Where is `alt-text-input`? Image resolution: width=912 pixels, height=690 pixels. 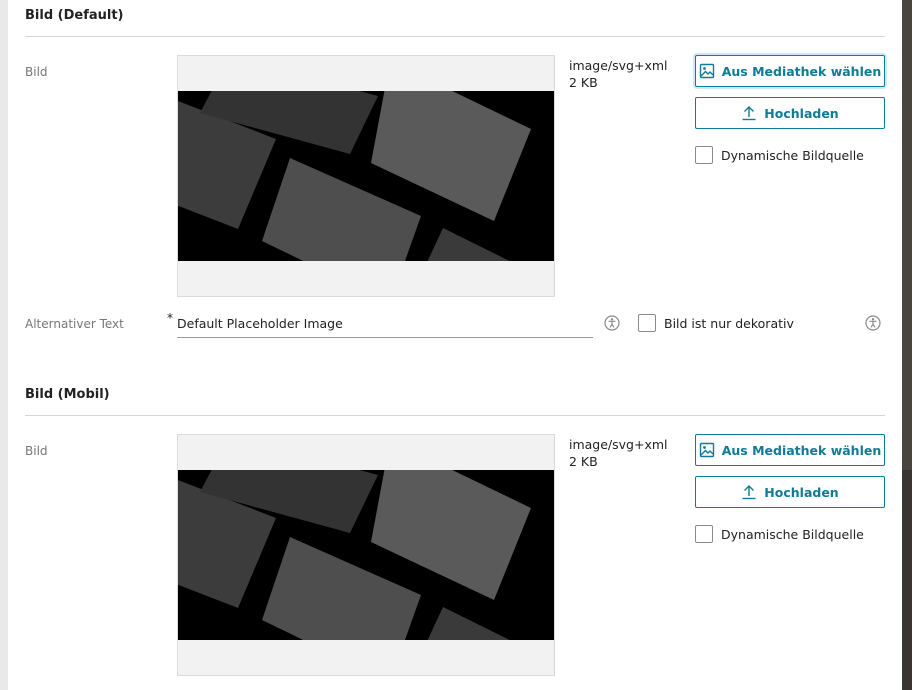 alt-text-input is located at coordinates (385, 324).